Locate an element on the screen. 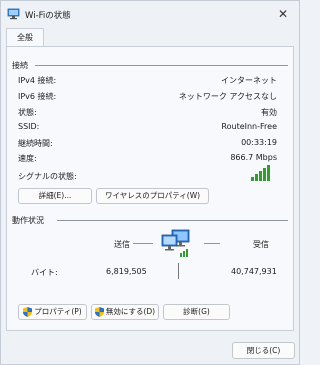 This screenshot has height=365, width=320. properties-button: プロパティ(P) is located at coordinates (52, 312).